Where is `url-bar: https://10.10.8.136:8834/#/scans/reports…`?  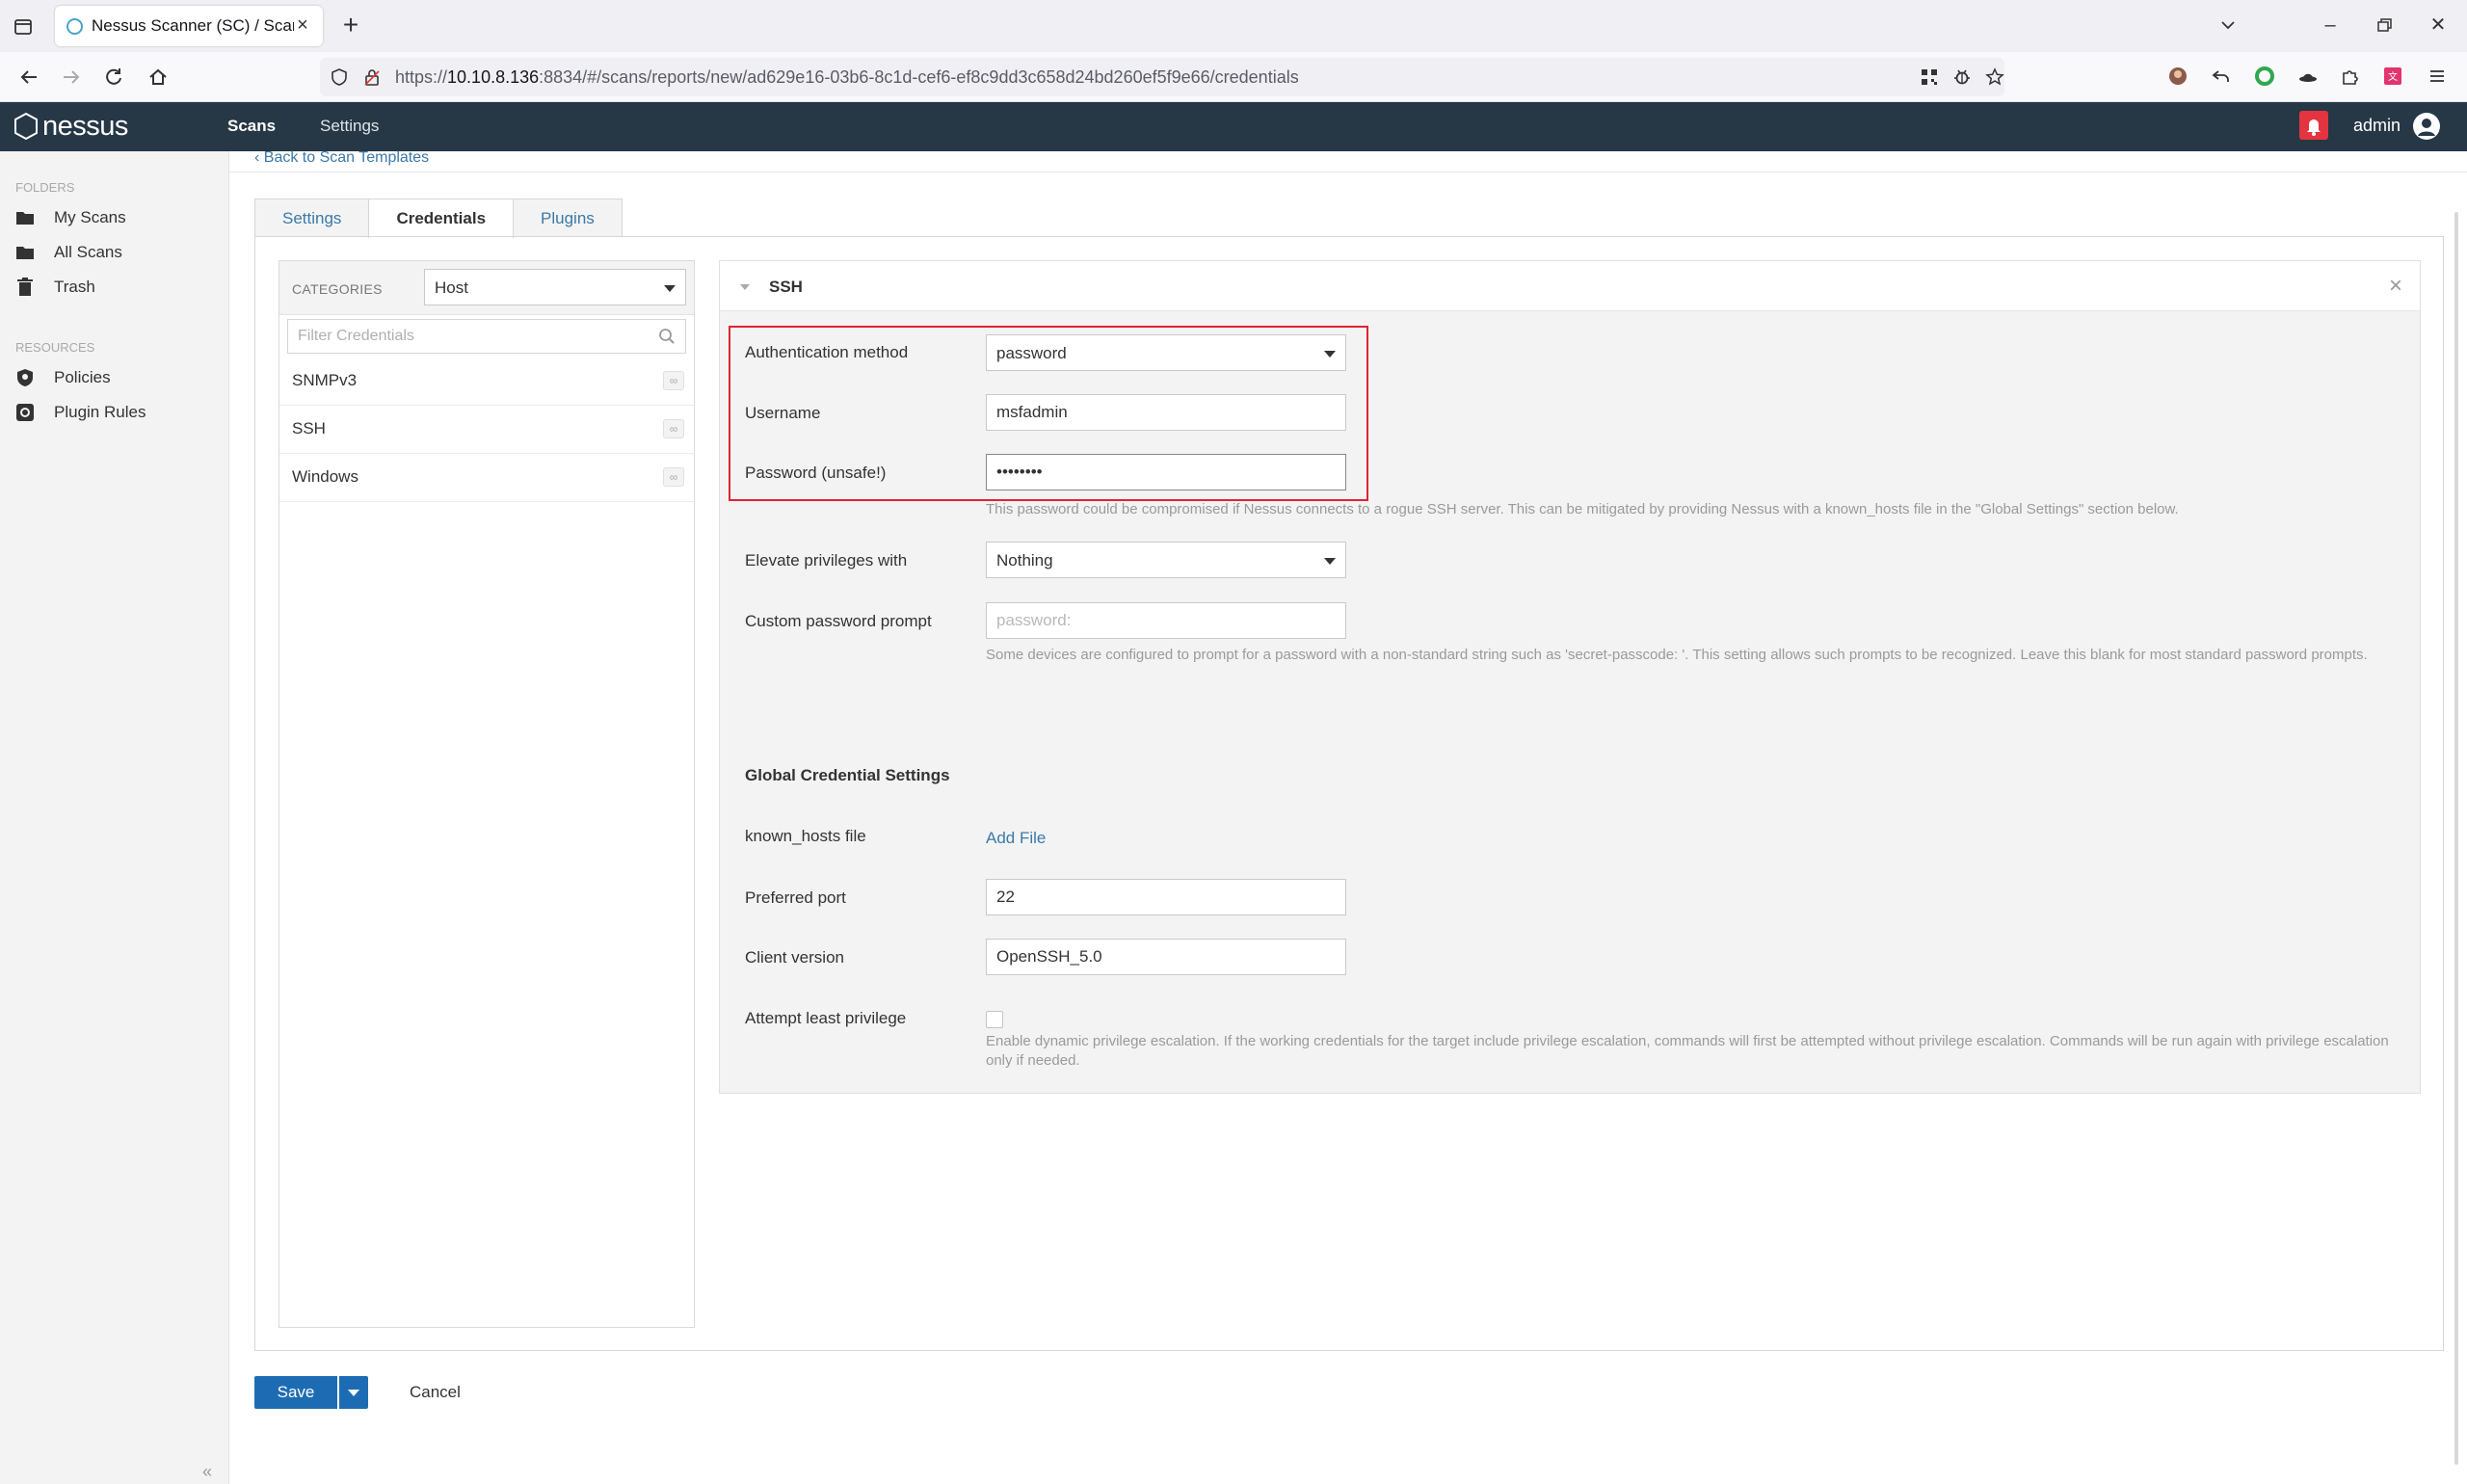
url-bar: https://10.10.8.136:8834/#/scans/reports… is located at coordinates (1162, 77).